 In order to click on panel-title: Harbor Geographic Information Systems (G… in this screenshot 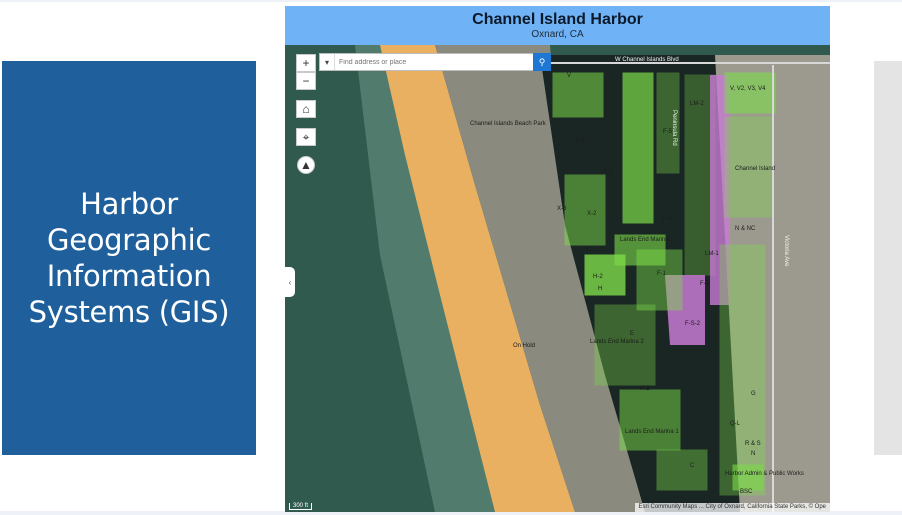, I will do `click(129, 258)`.